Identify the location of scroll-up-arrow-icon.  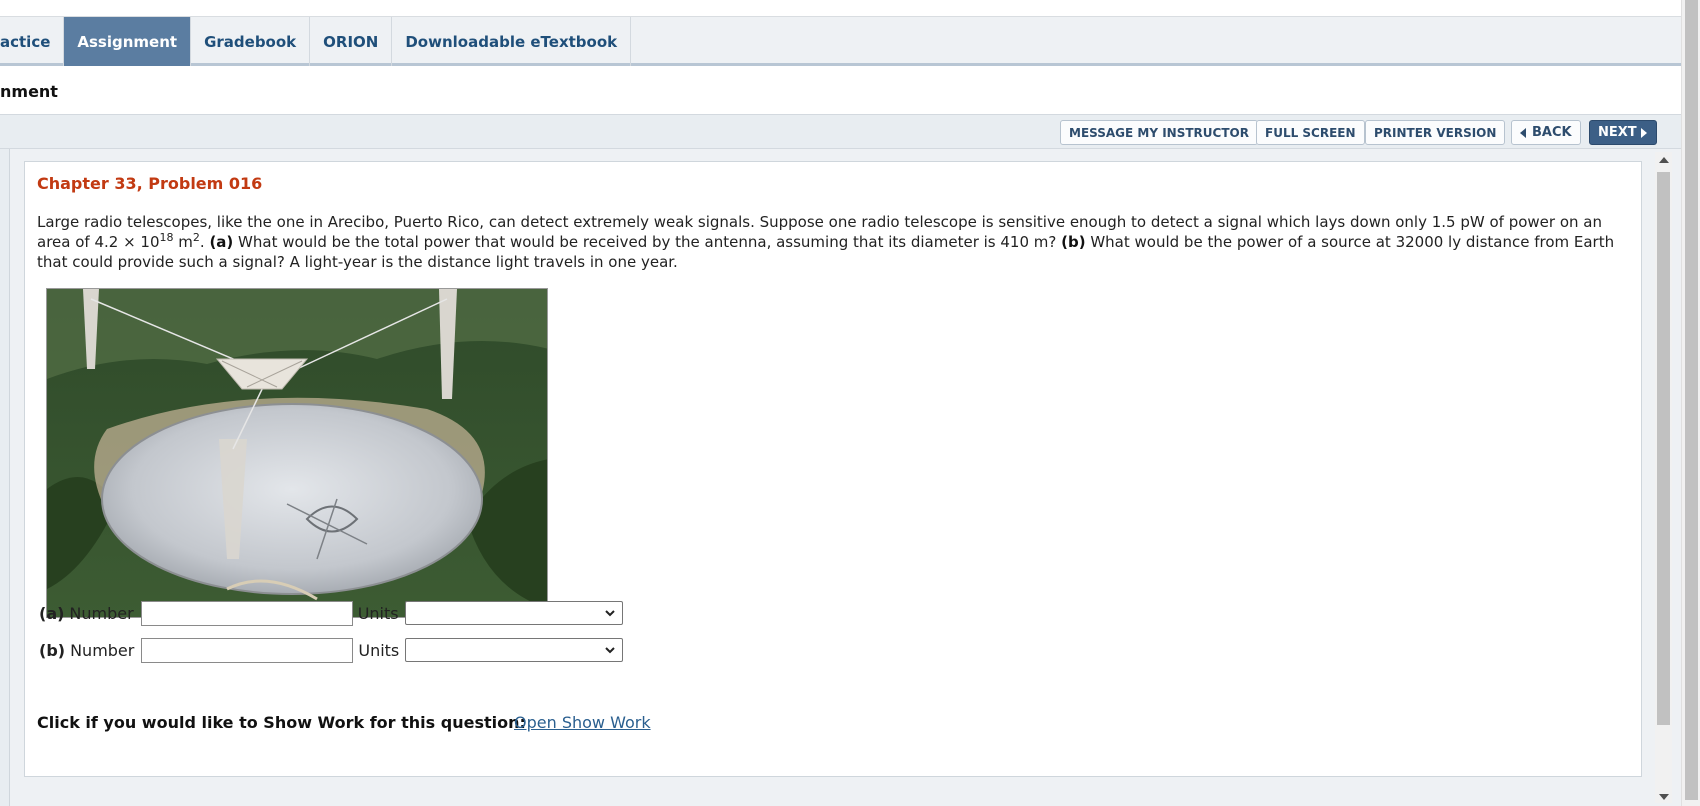
(1664, 160).